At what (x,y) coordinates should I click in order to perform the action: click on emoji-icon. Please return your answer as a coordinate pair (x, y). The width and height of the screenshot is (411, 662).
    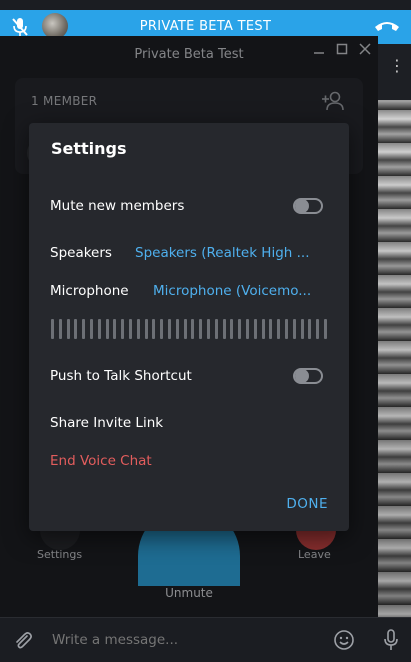
    Looking at the image, I should click on (344, 640).